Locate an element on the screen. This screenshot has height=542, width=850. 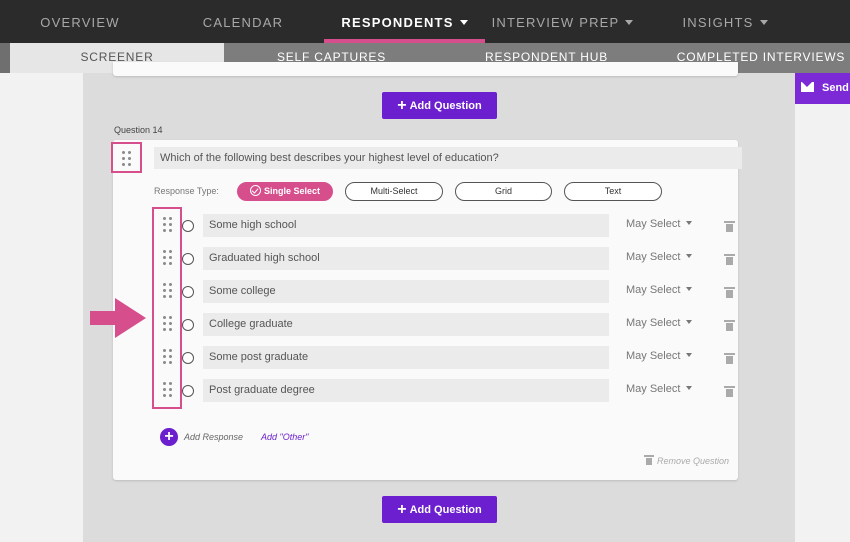
add-other-link: Add "Other" is located at coordinates (284, 437).